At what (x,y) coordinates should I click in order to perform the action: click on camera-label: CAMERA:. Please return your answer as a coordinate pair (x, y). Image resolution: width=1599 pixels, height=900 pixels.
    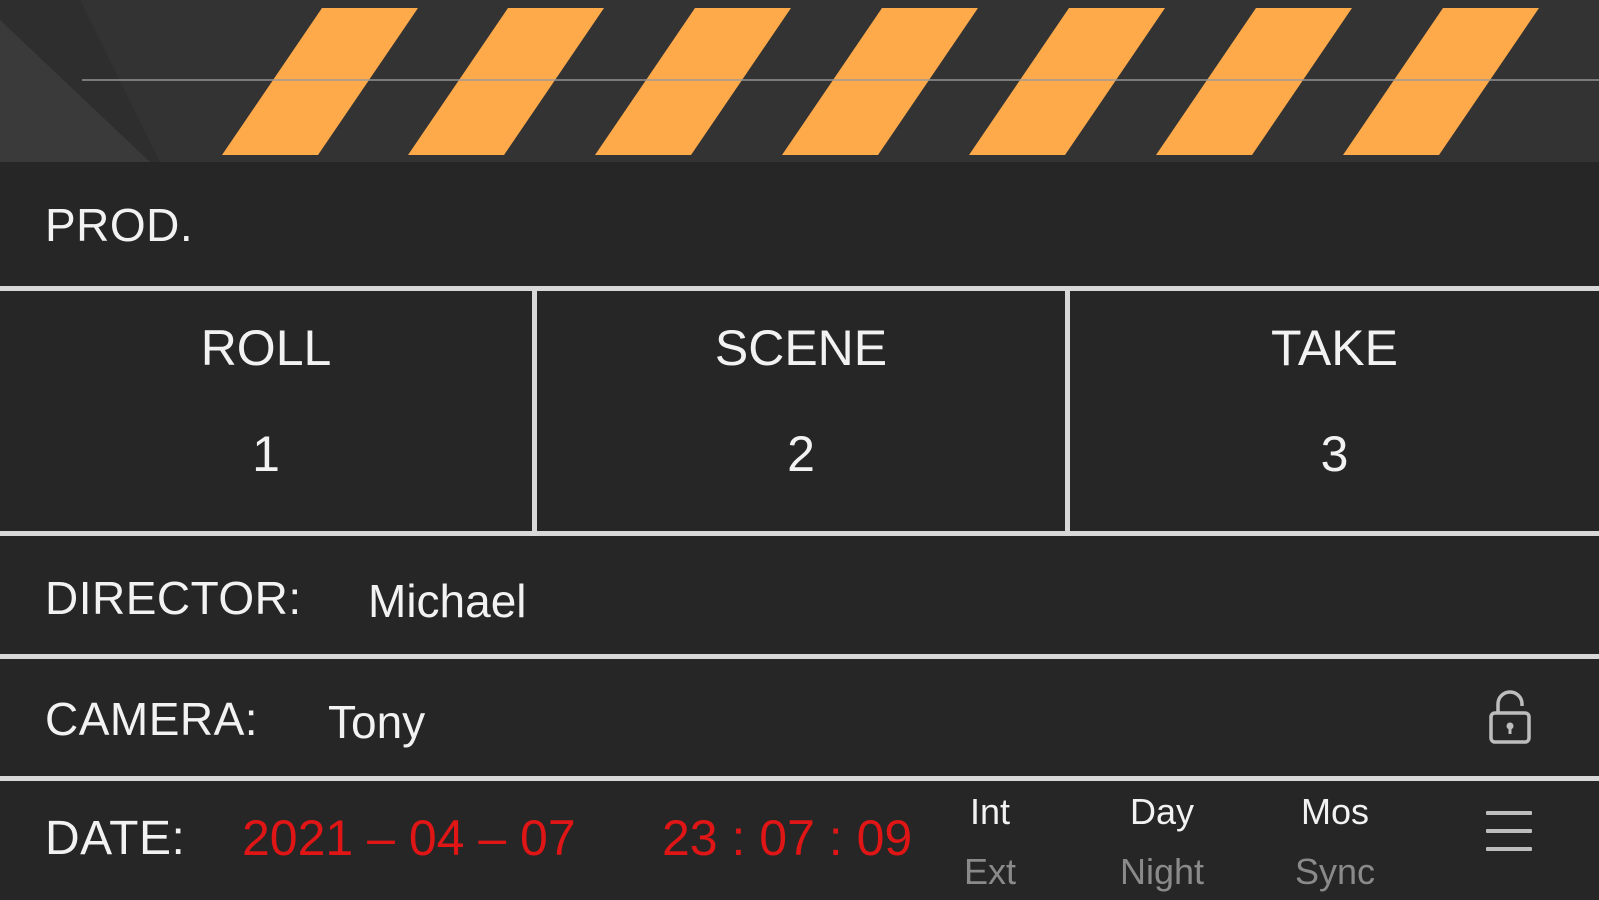
    Looking at the image, I should click on (152, 719).